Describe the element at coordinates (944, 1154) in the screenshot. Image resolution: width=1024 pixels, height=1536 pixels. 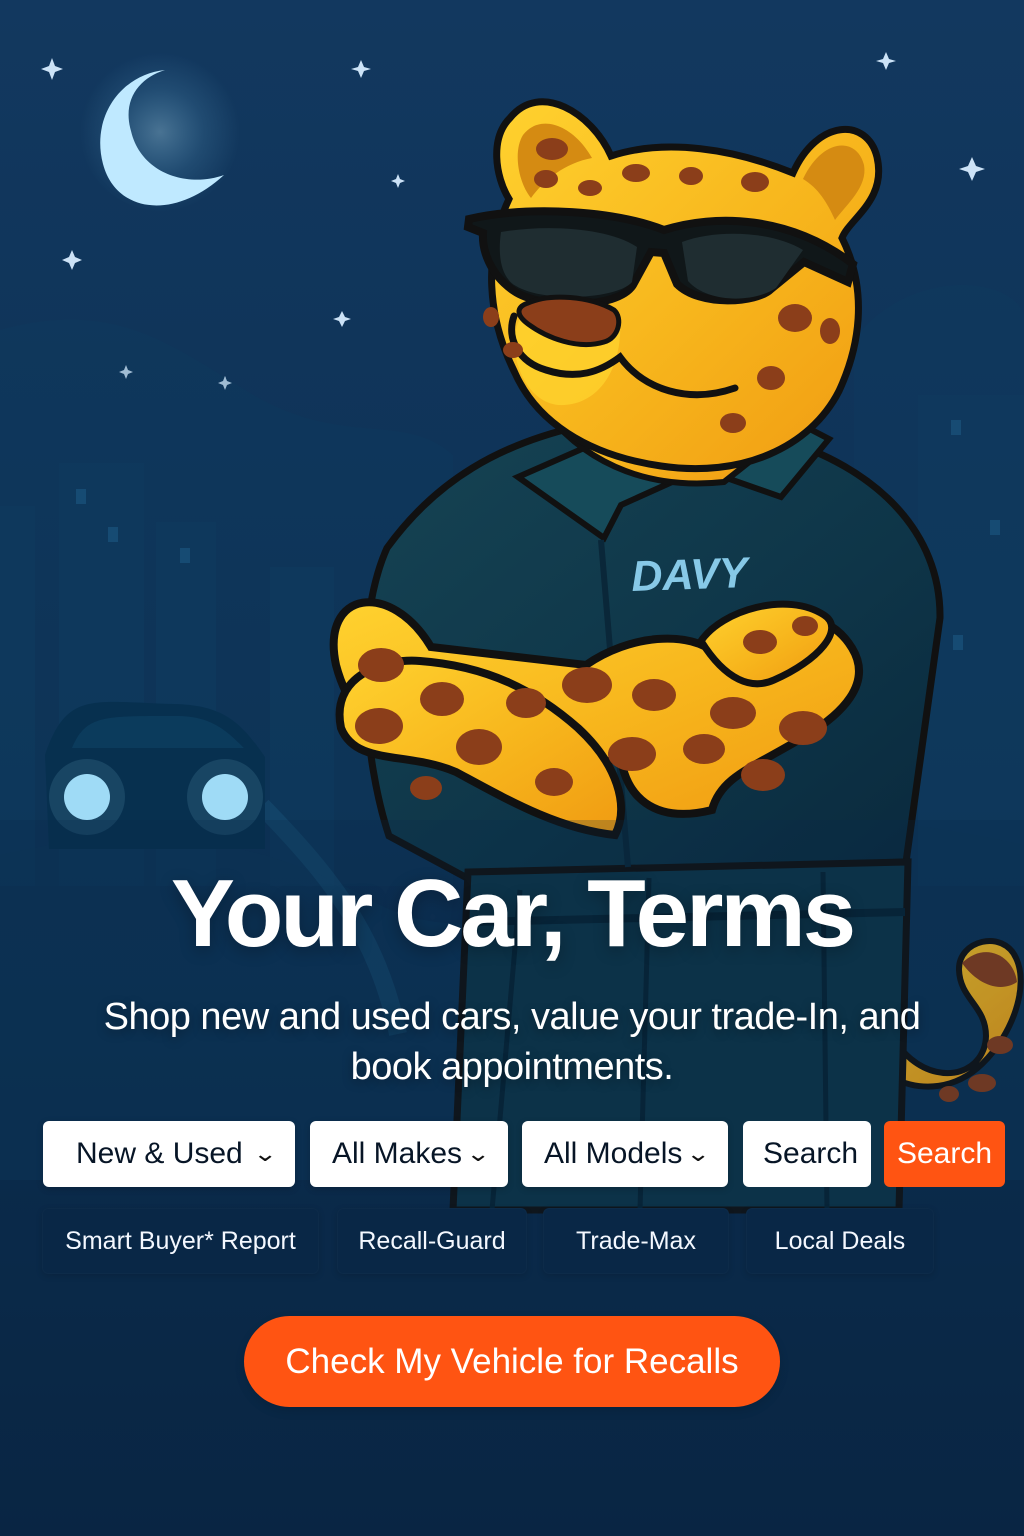
I see `search-button: Search` at that location.